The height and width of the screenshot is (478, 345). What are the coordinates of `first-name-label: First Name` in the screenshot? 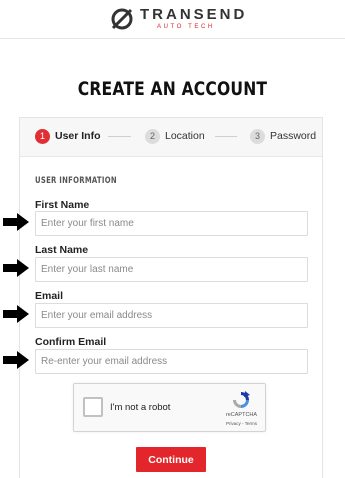 It's located at (62, 205).